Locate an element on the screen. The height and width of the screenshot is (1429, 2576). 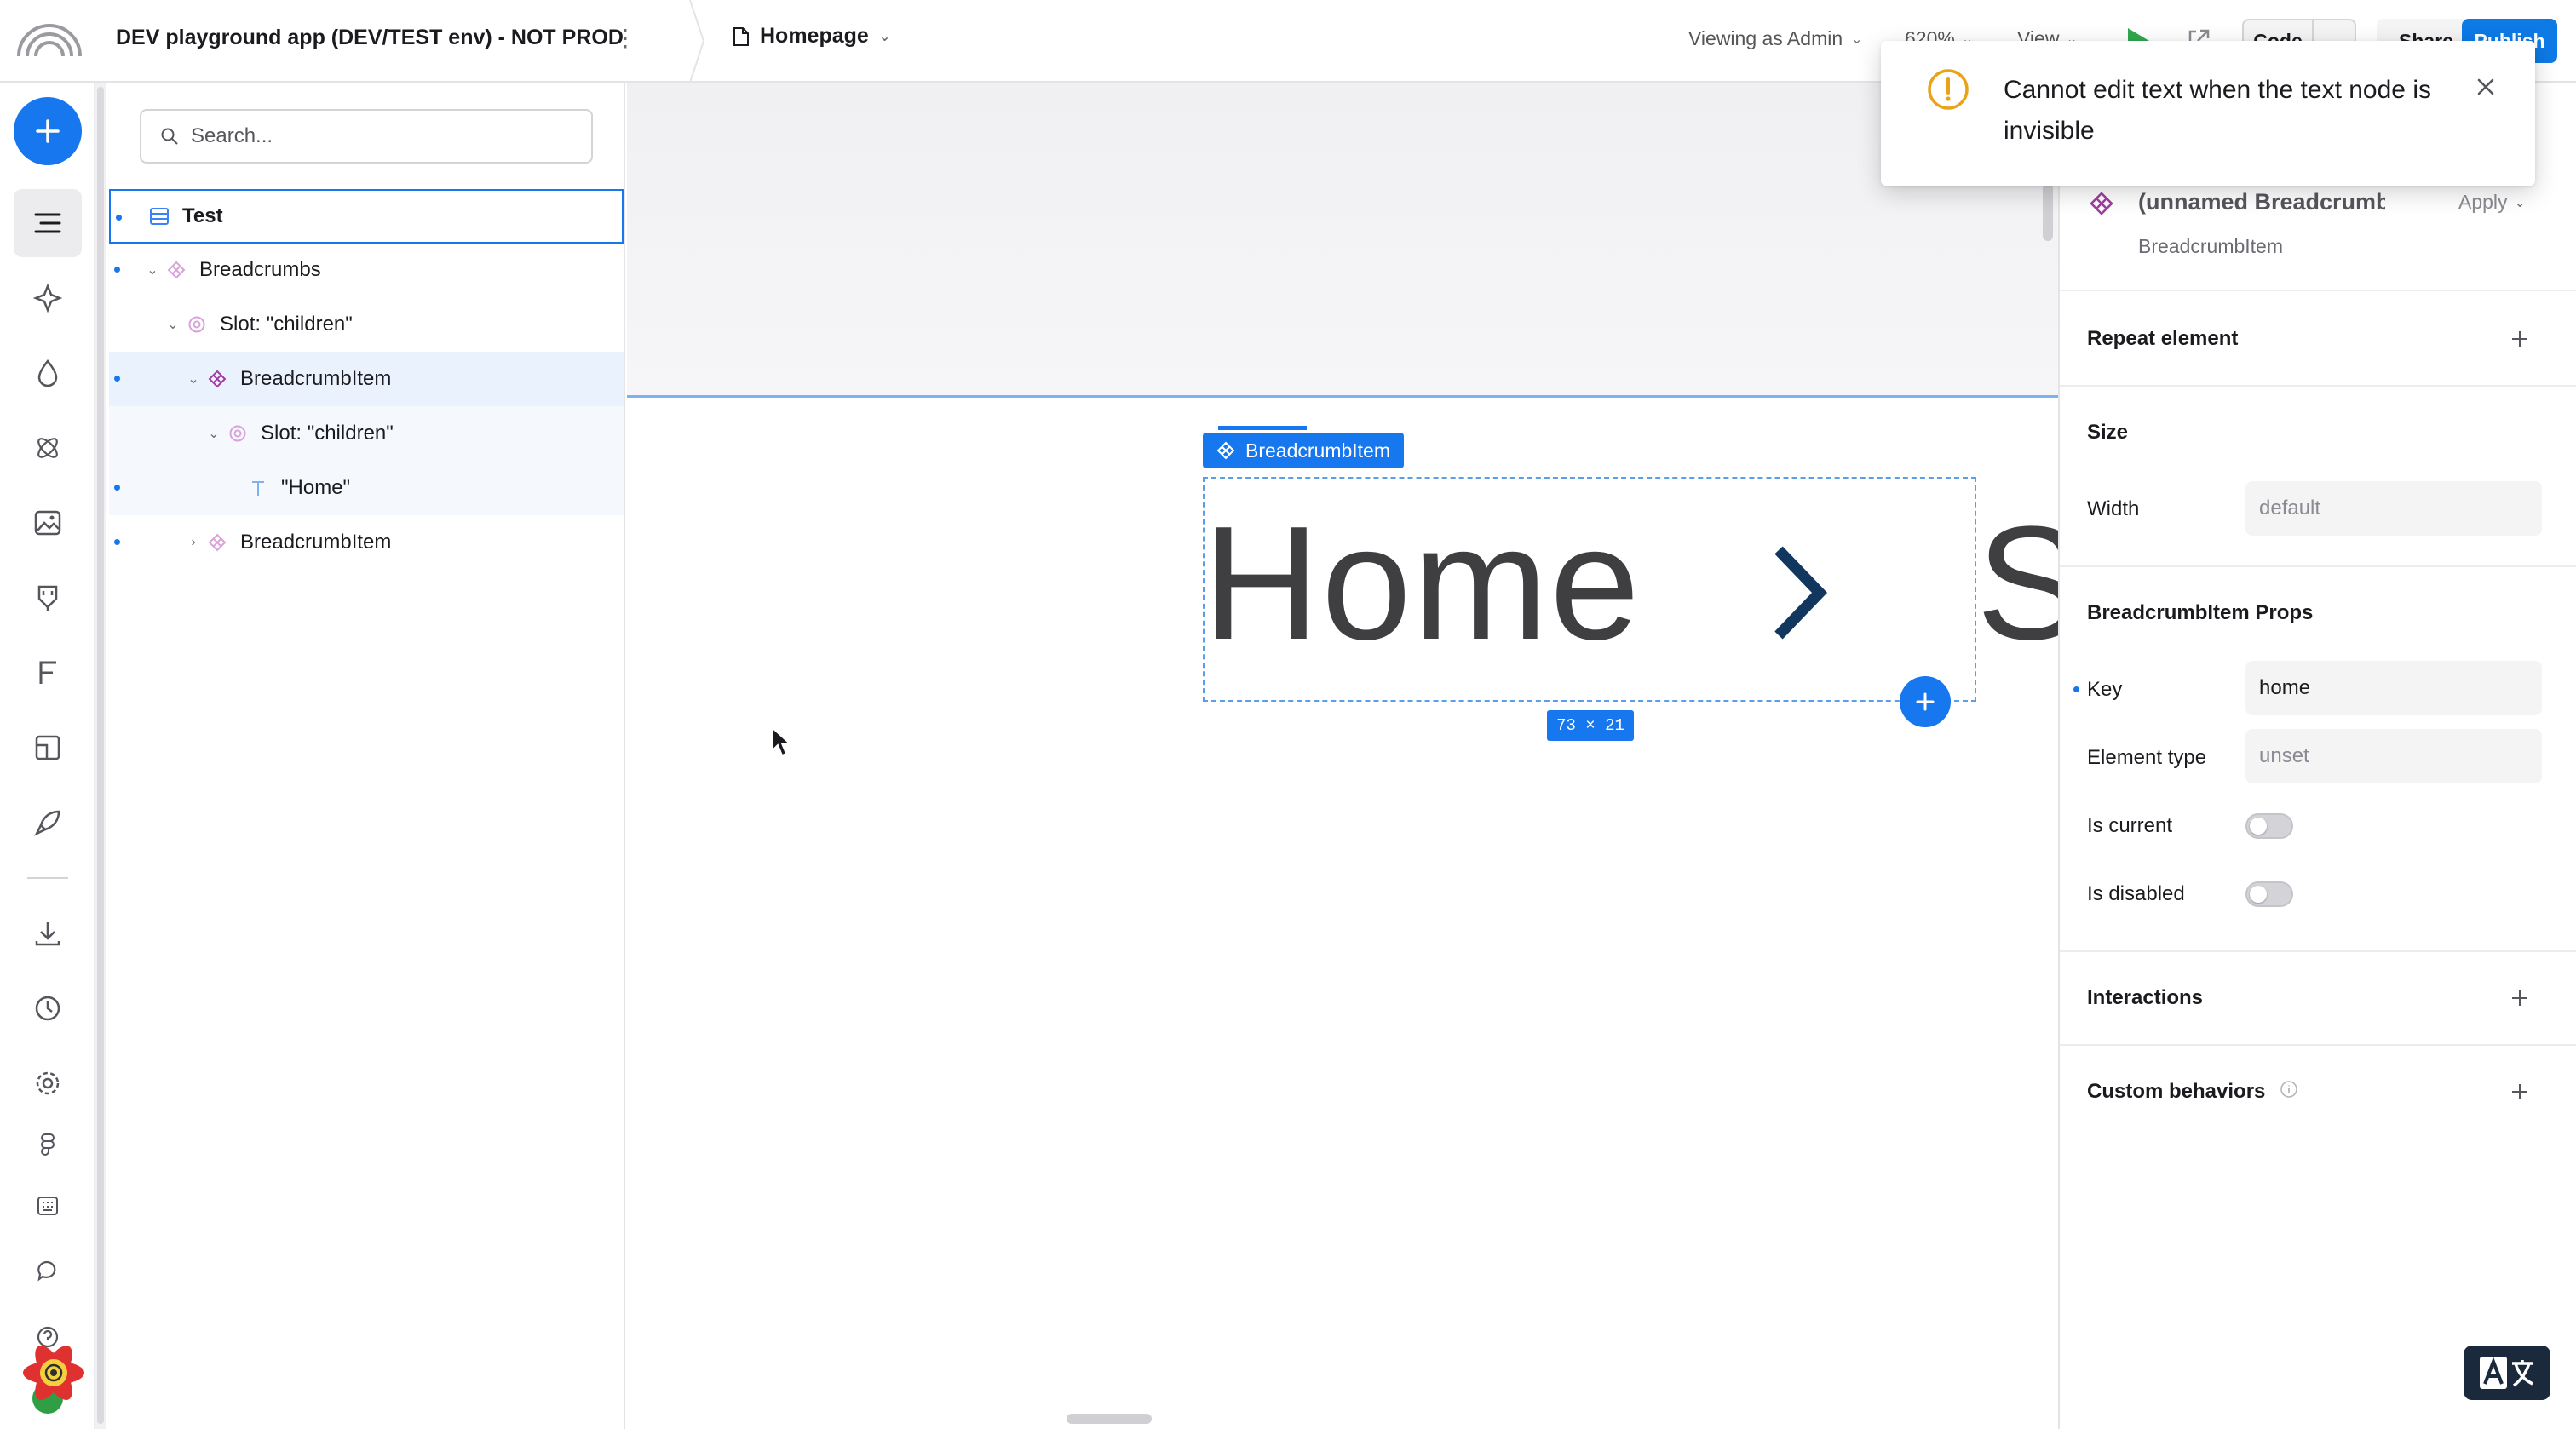
left-panel-scroll-thumb is located at coordinates (101, 755).